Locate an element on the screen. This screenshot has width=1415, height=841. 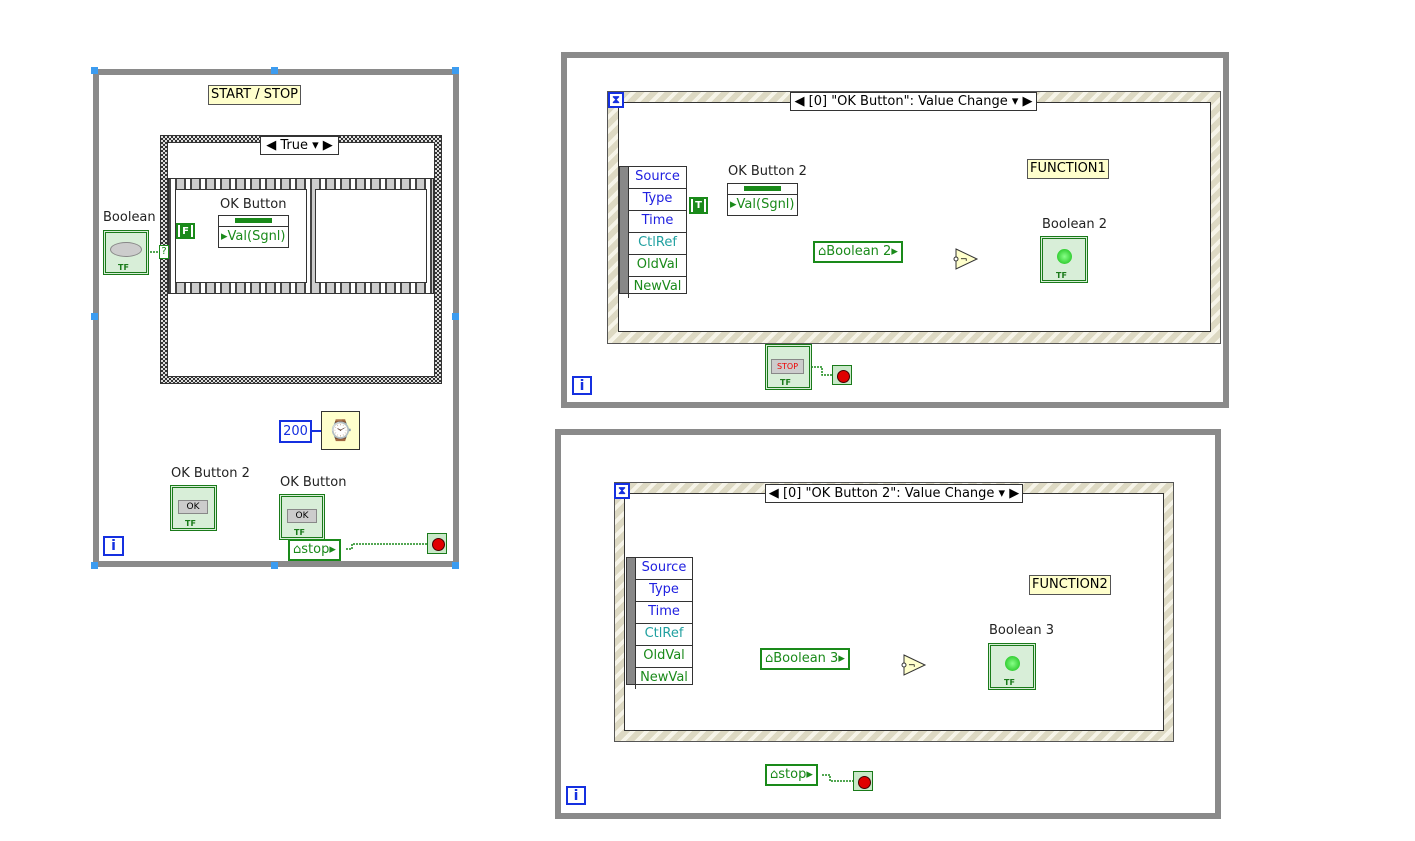
ok-button-2-terminal: OK TF is located at coordinates (193, 508).